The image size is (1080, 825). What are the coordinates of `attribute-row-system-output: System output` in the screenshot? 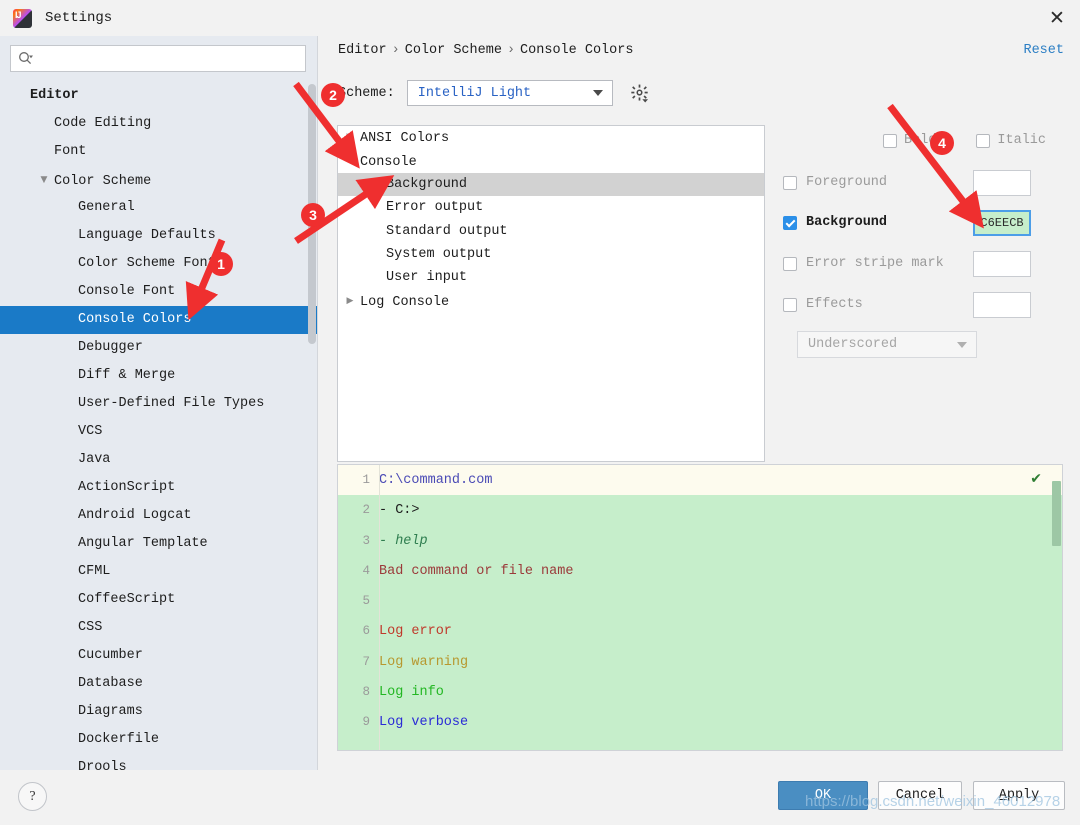 It's located at (551, 254).